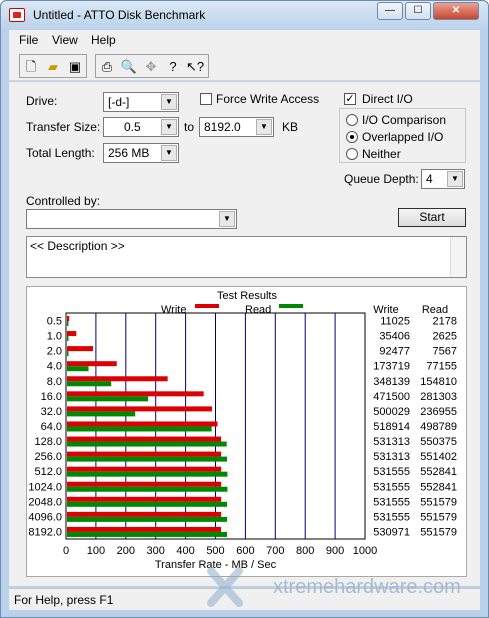  What do you see at coordinates (352, 154) in the screenshot?
I see `neither-radio` at bounding box center [352, 154].